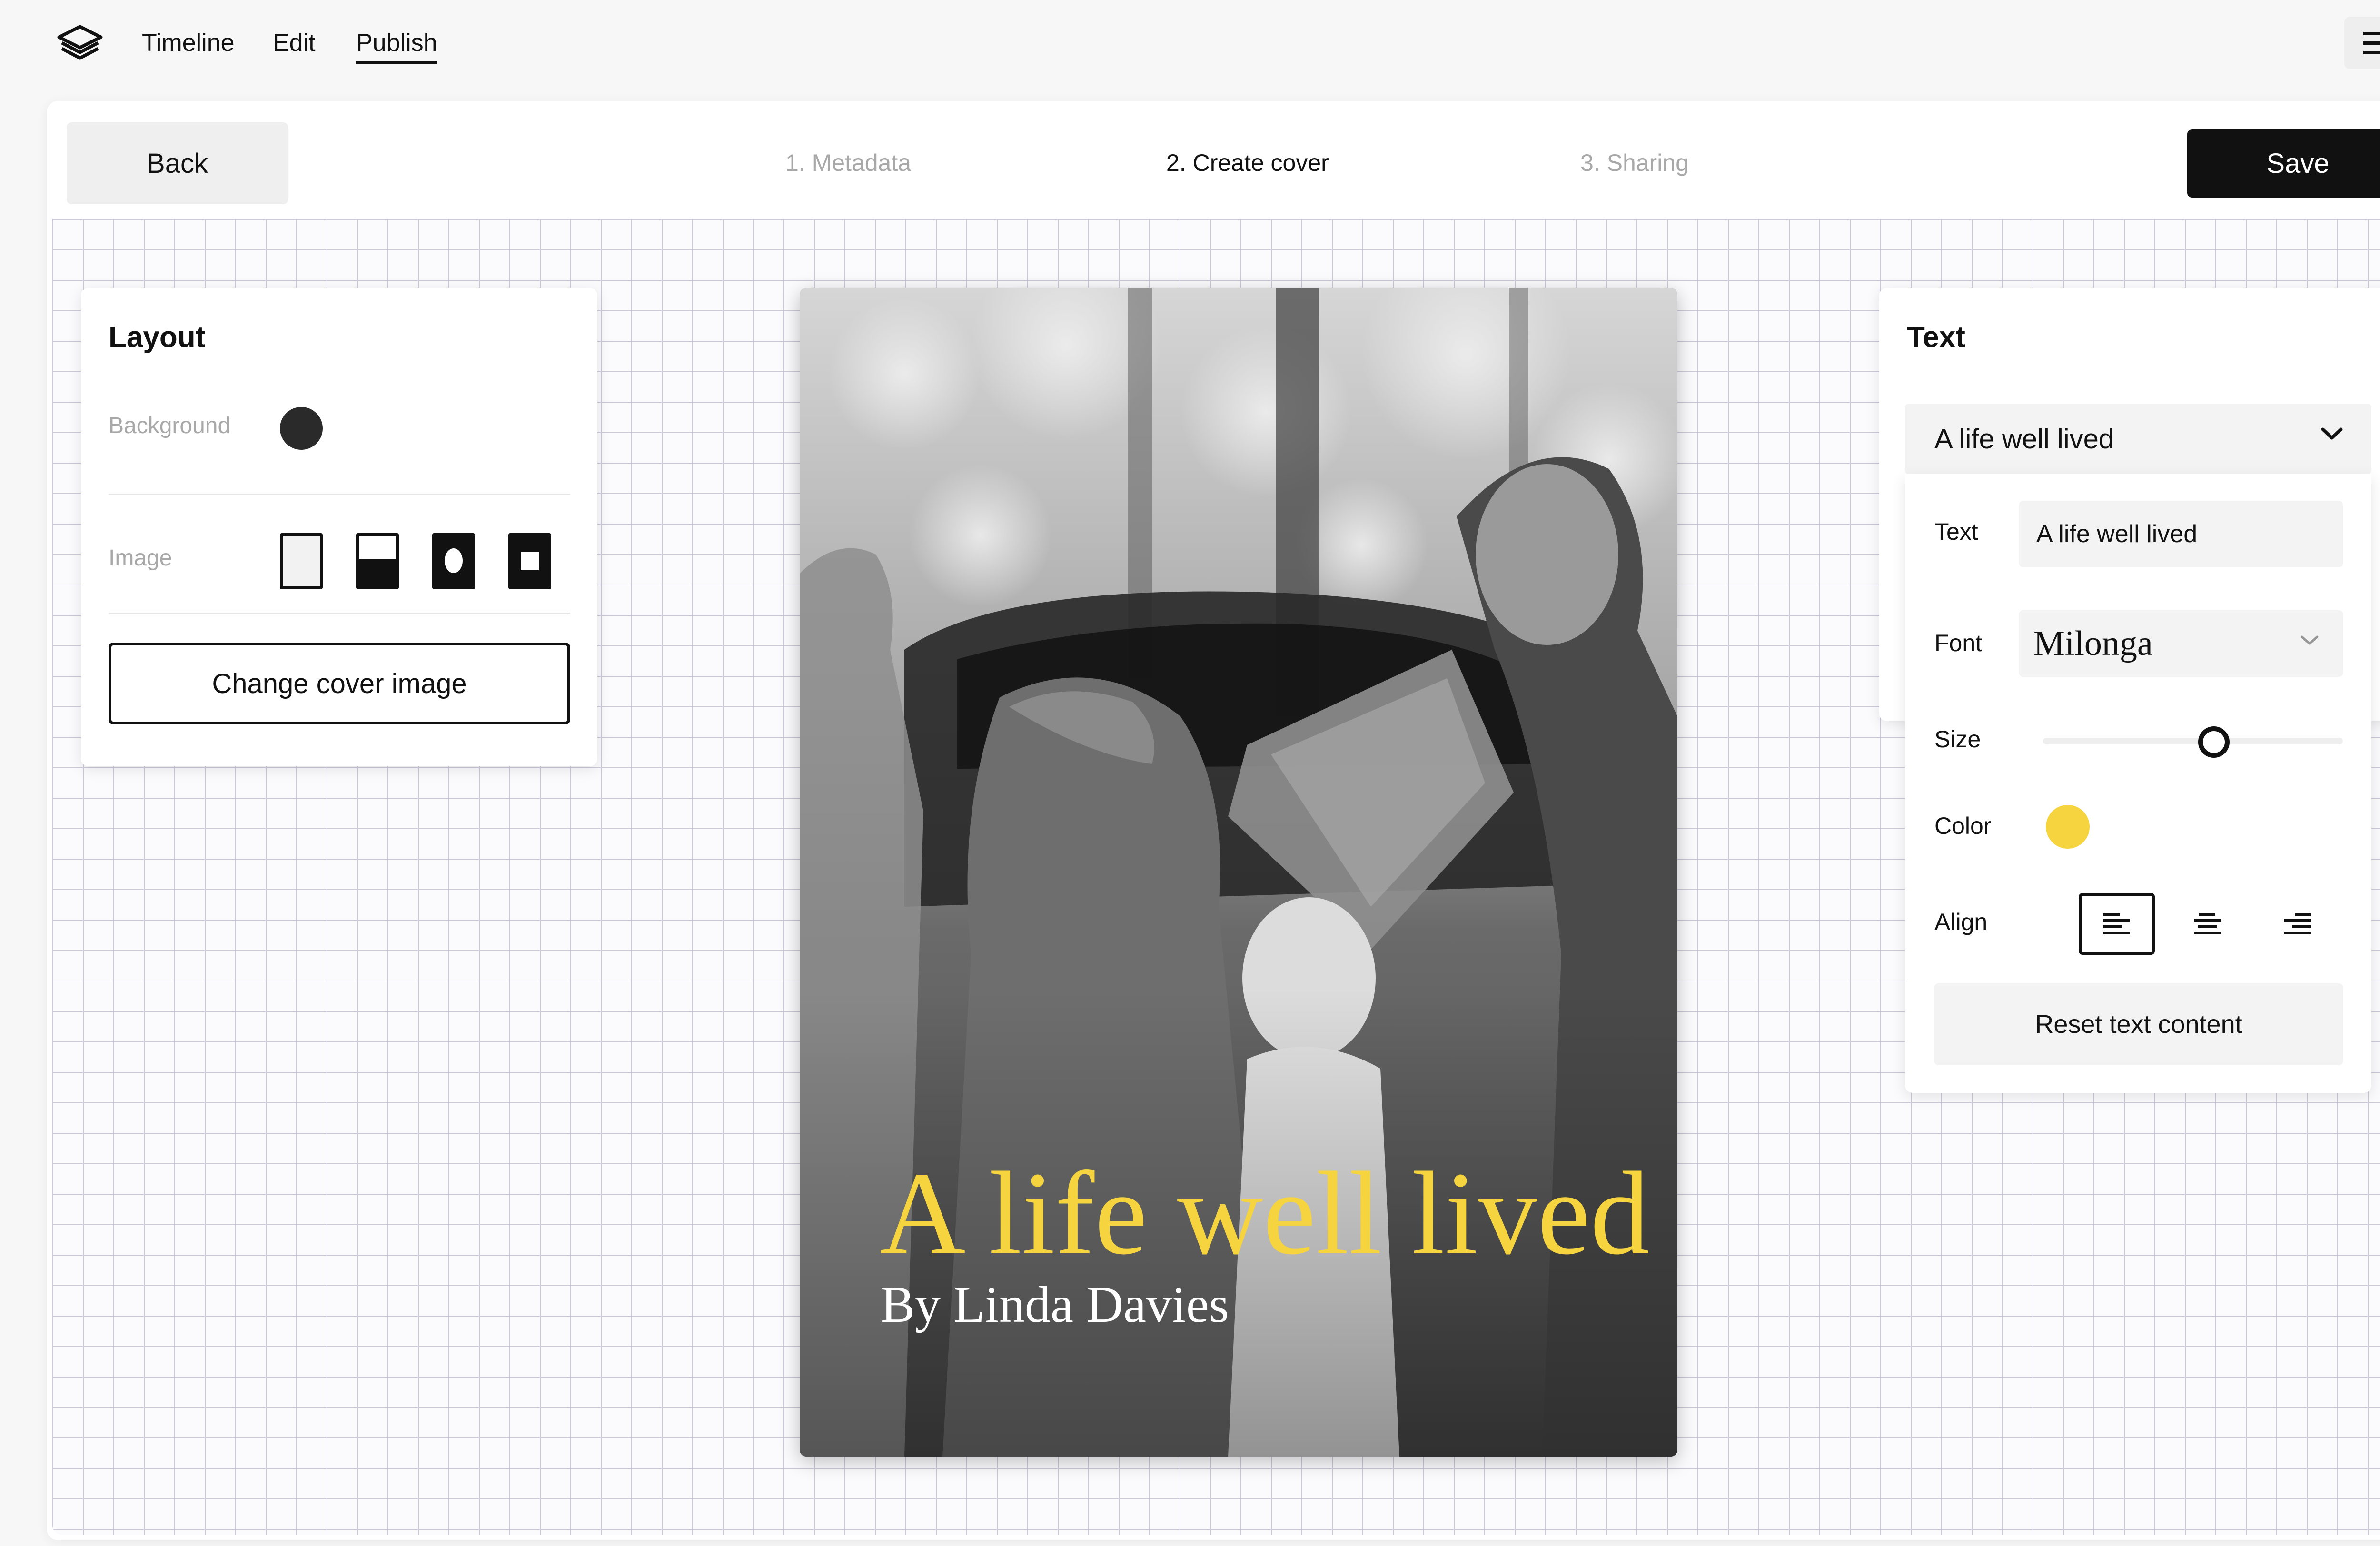  What do you see at coordinates (2138, 1024) in the screenshot?
I see `reset-text-content-button: Reset text content` at bounding box center [2138, 1024].